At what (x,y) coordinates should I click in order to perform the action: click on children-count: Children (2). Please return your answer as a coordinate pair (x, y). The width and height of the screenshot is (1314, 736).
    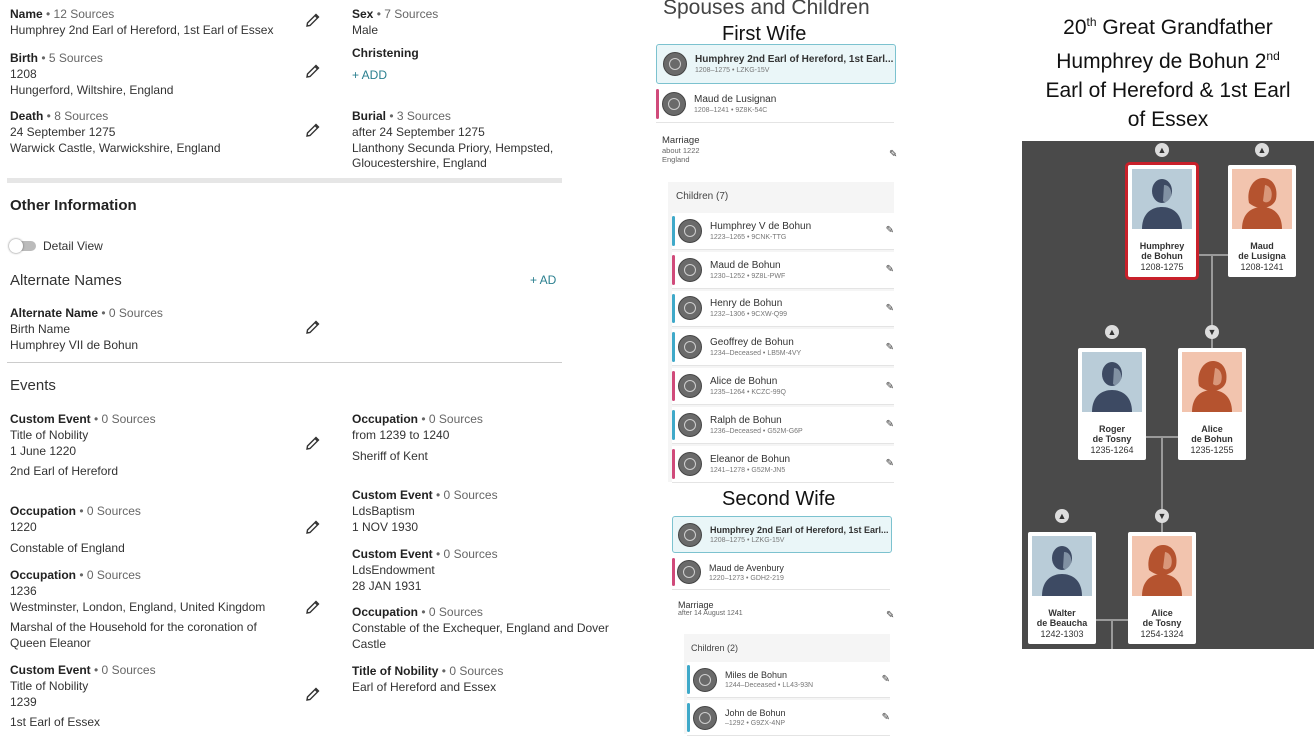
    Looking at the image, I should click on (714, 648).